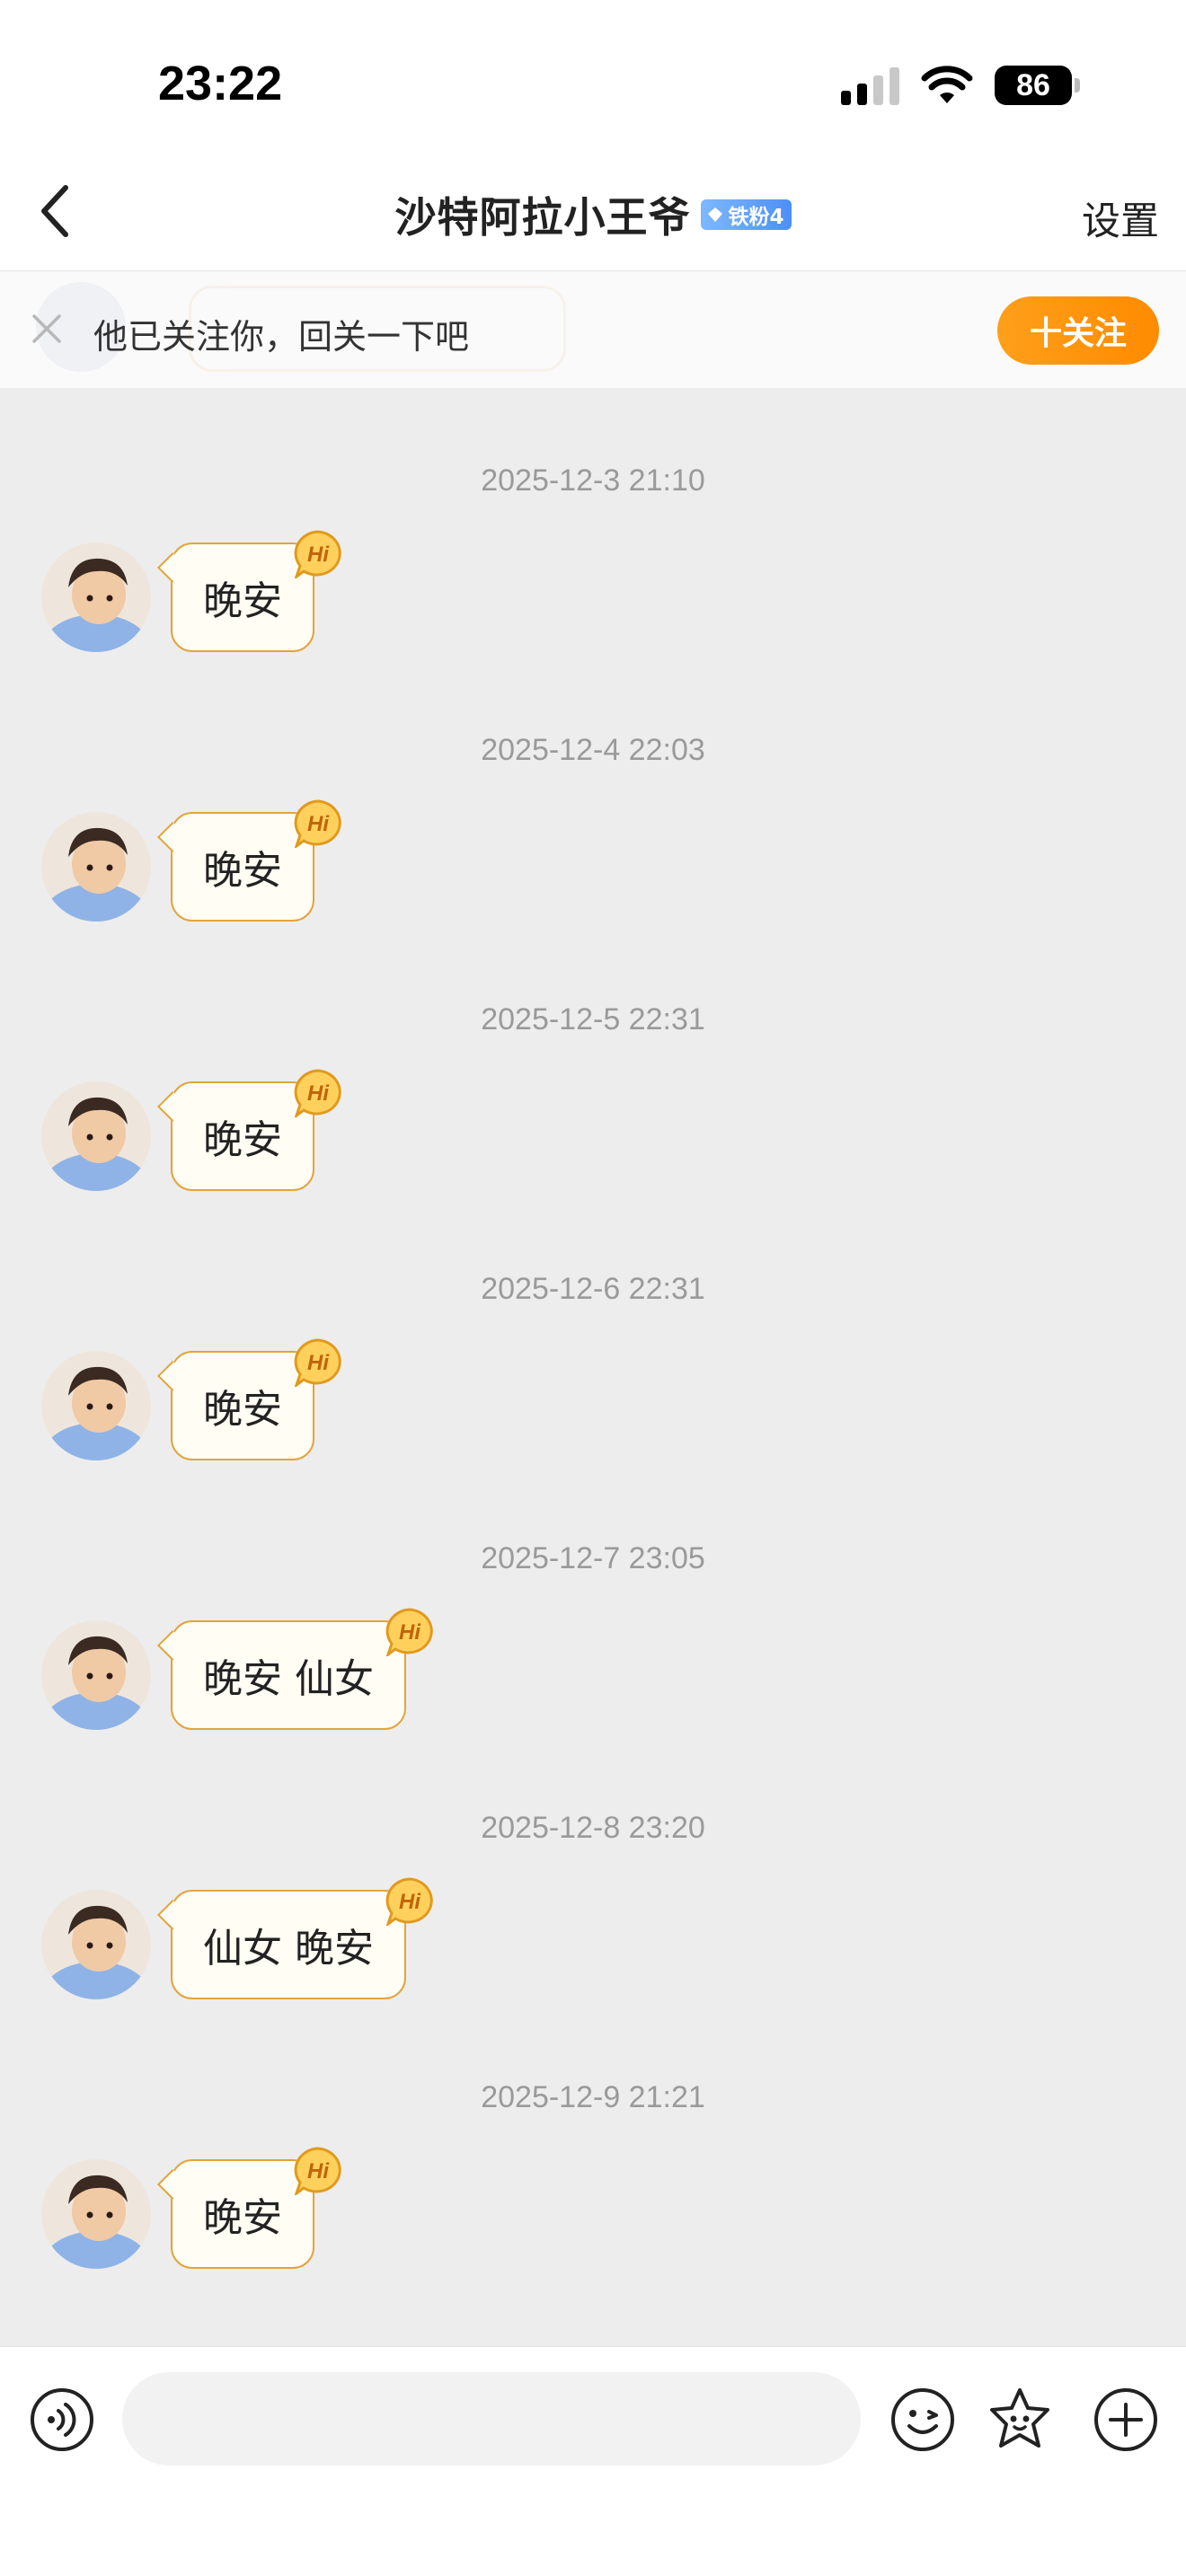 Image resolution: width=1186 pixels, height=2576 pixels. Describe the element at coordinates (947, 84) in the screenshot. I see `wifi-icon` at that location.